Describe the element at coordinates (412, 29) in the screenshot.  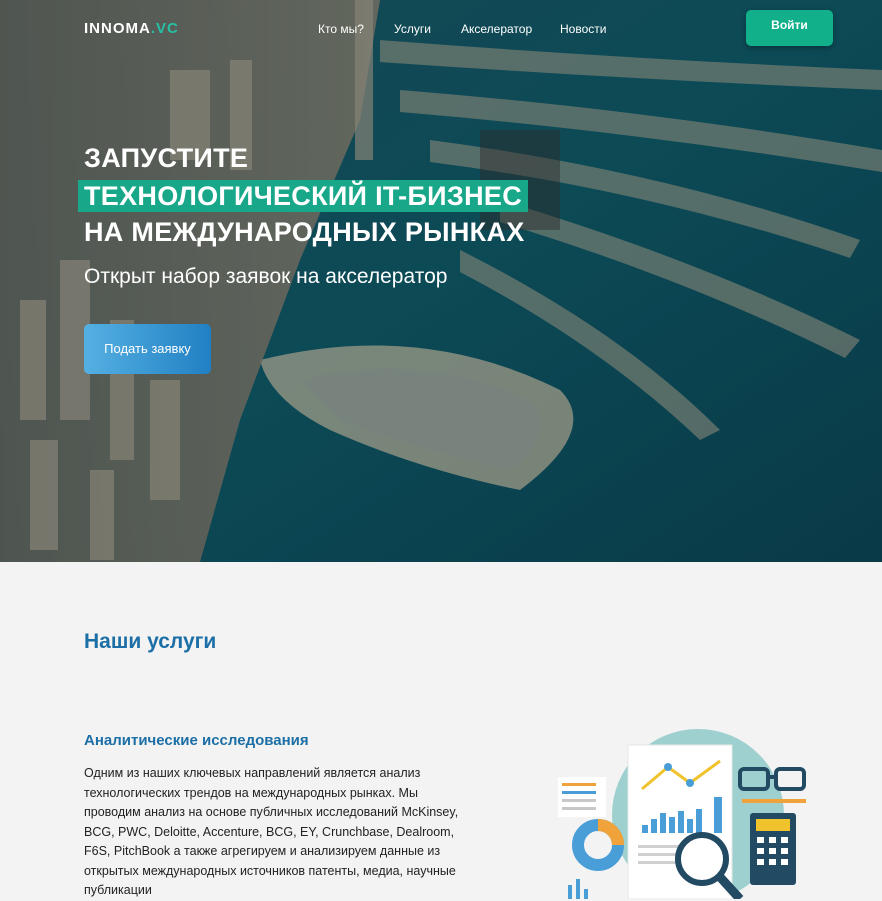
I see `nav-link-services: Услуги` at that location.